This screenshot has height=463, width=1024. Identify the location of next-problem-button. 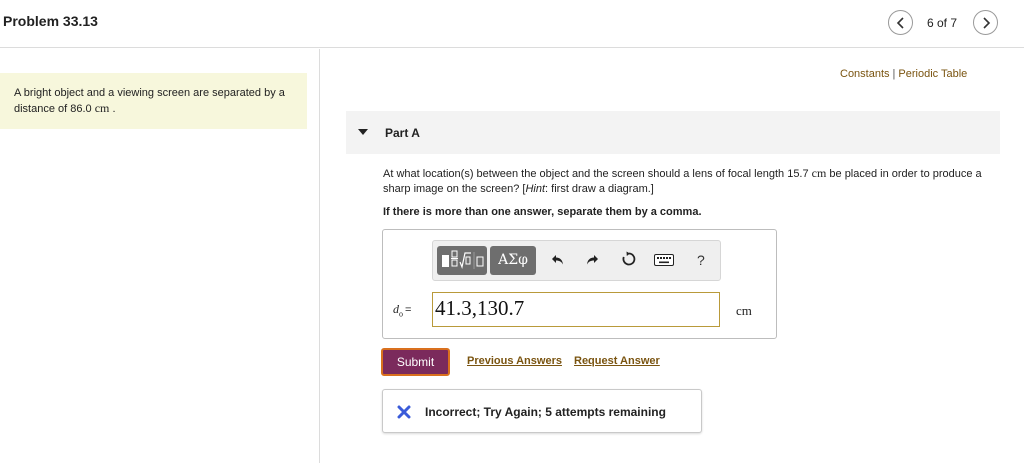
(985, 22).